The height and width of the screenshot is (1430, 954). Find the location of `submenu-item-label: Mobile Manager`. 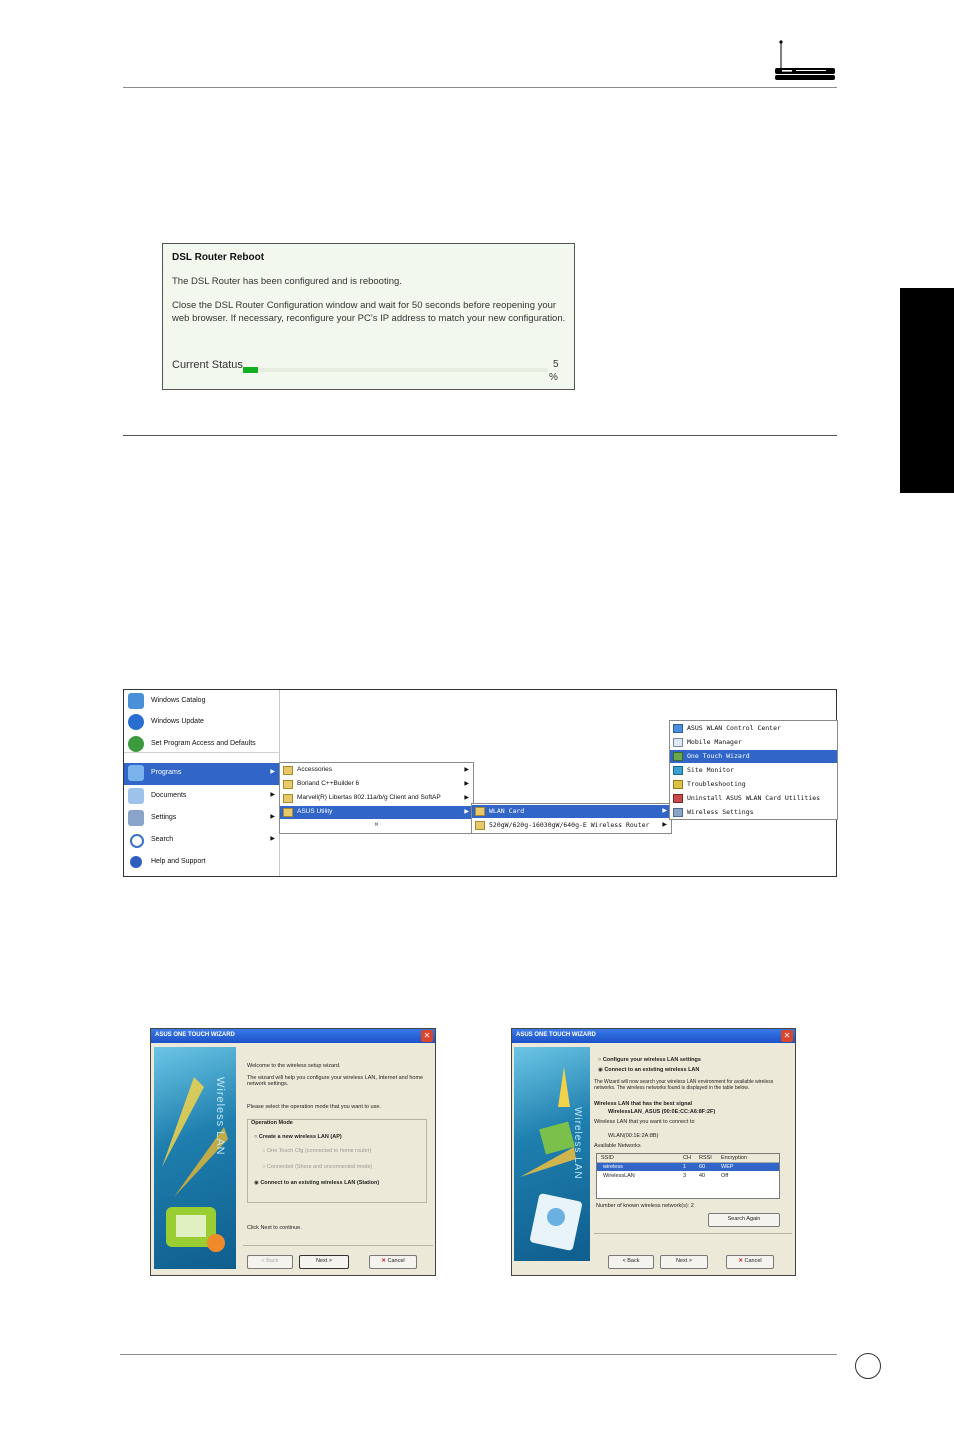

submenu-item-label: Mobile Manager is located at coordinates (714, 742).